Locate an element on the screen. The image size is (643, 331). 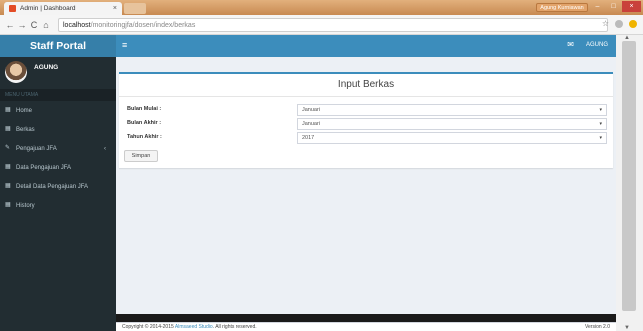
sidebar-item-label: Home is located at coordinates (24, 110).